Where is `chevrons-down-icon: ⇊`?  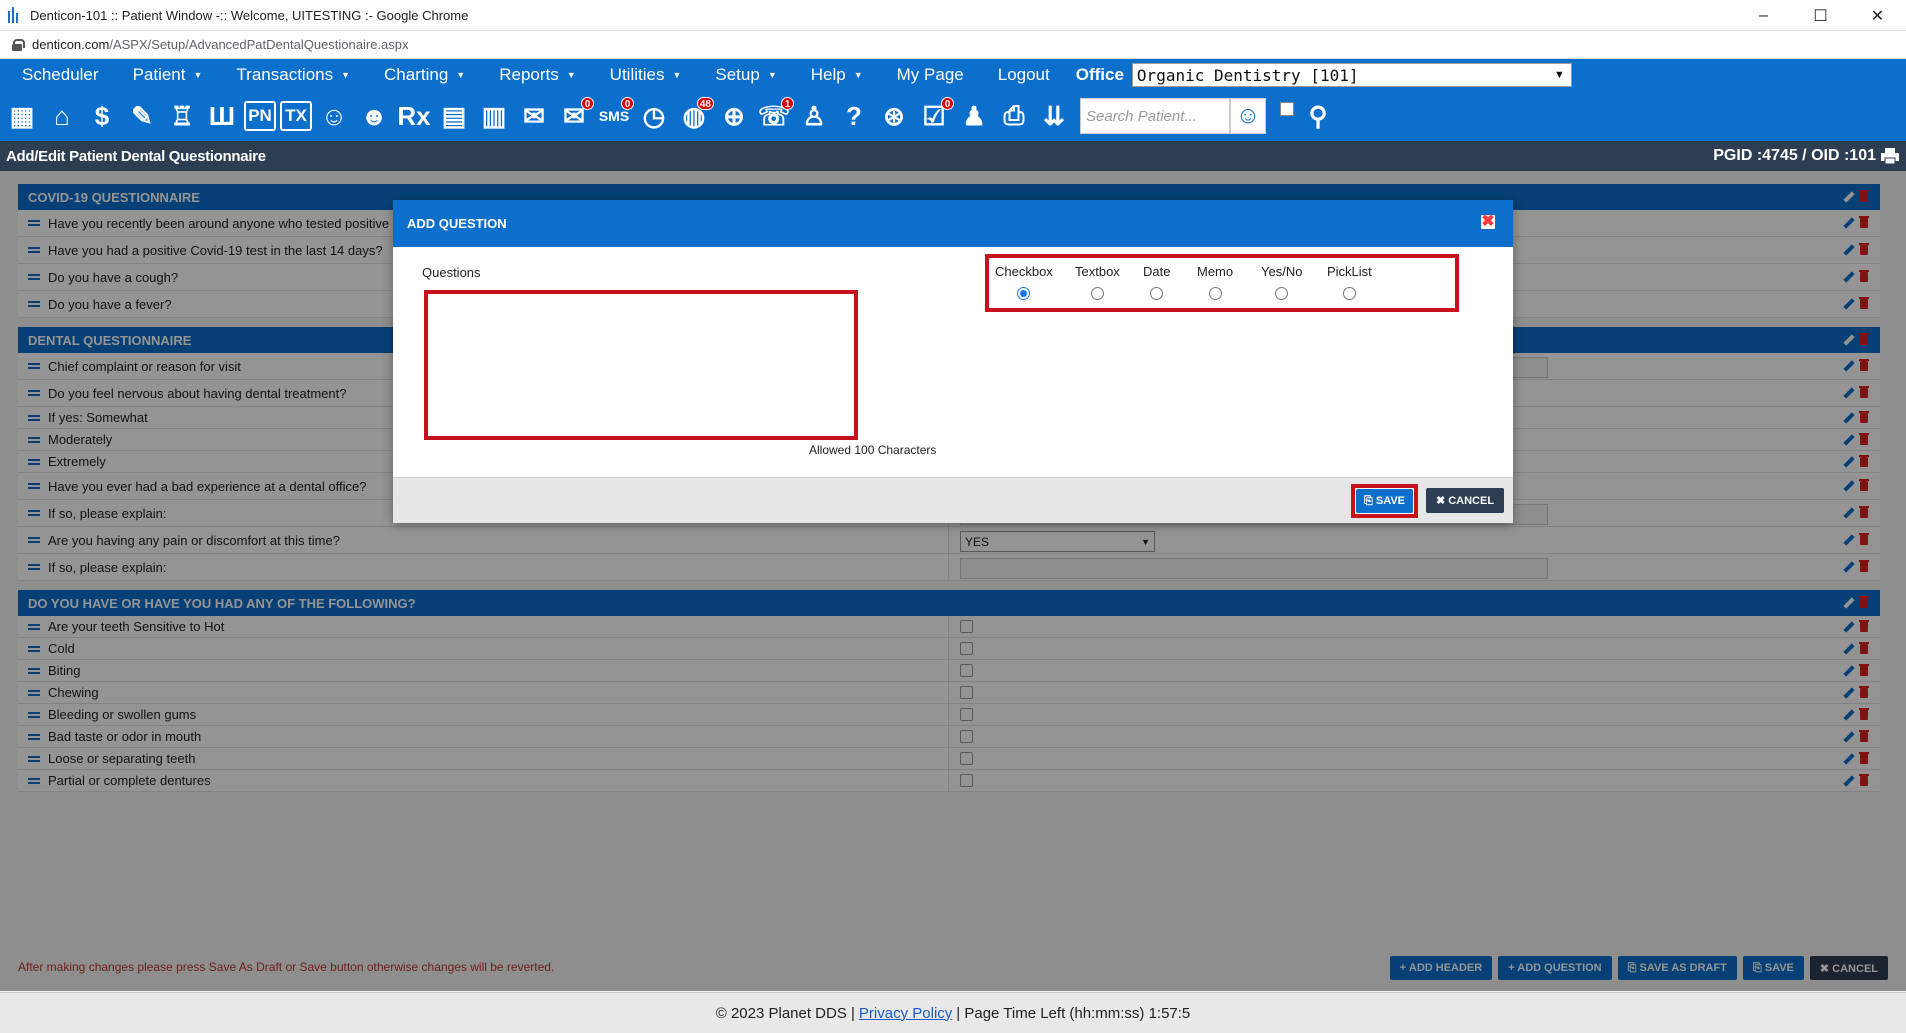 chevrons-down-icon: ⇊ is located at coordinates (1054, 116).